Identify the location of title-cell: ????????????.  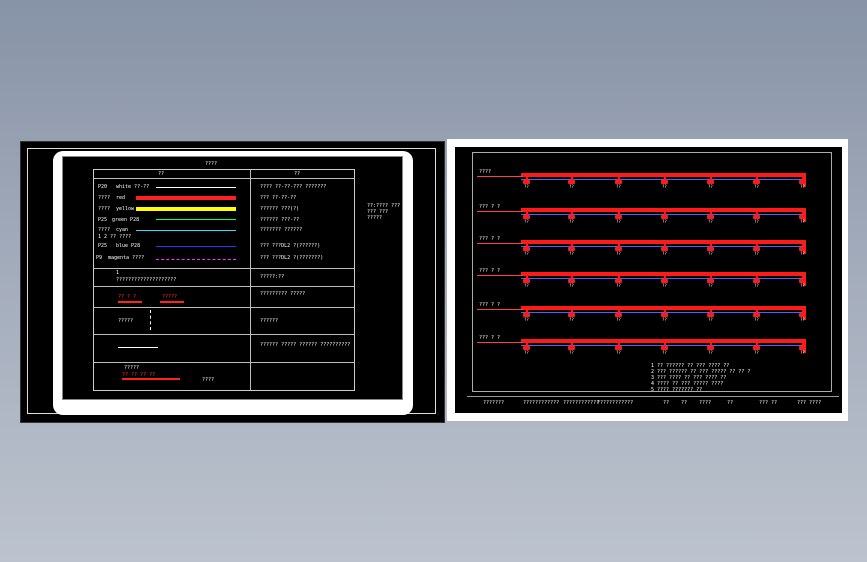
(615, 403).